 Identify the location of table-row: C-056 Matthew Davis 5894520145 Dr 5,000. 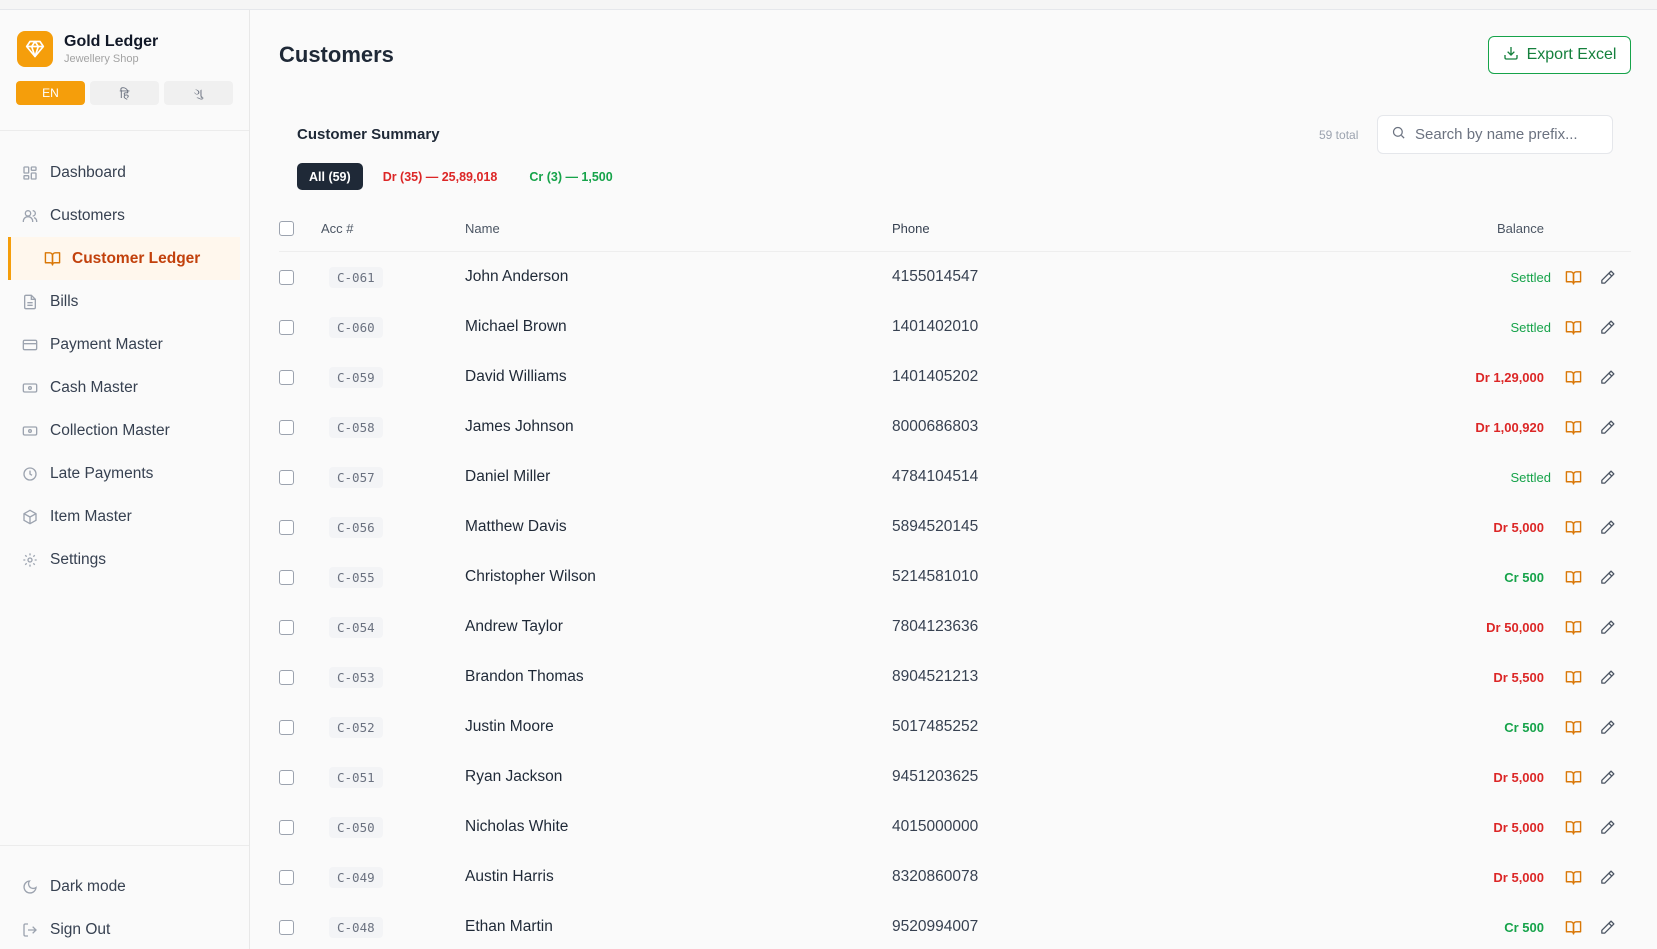
(955, 527).